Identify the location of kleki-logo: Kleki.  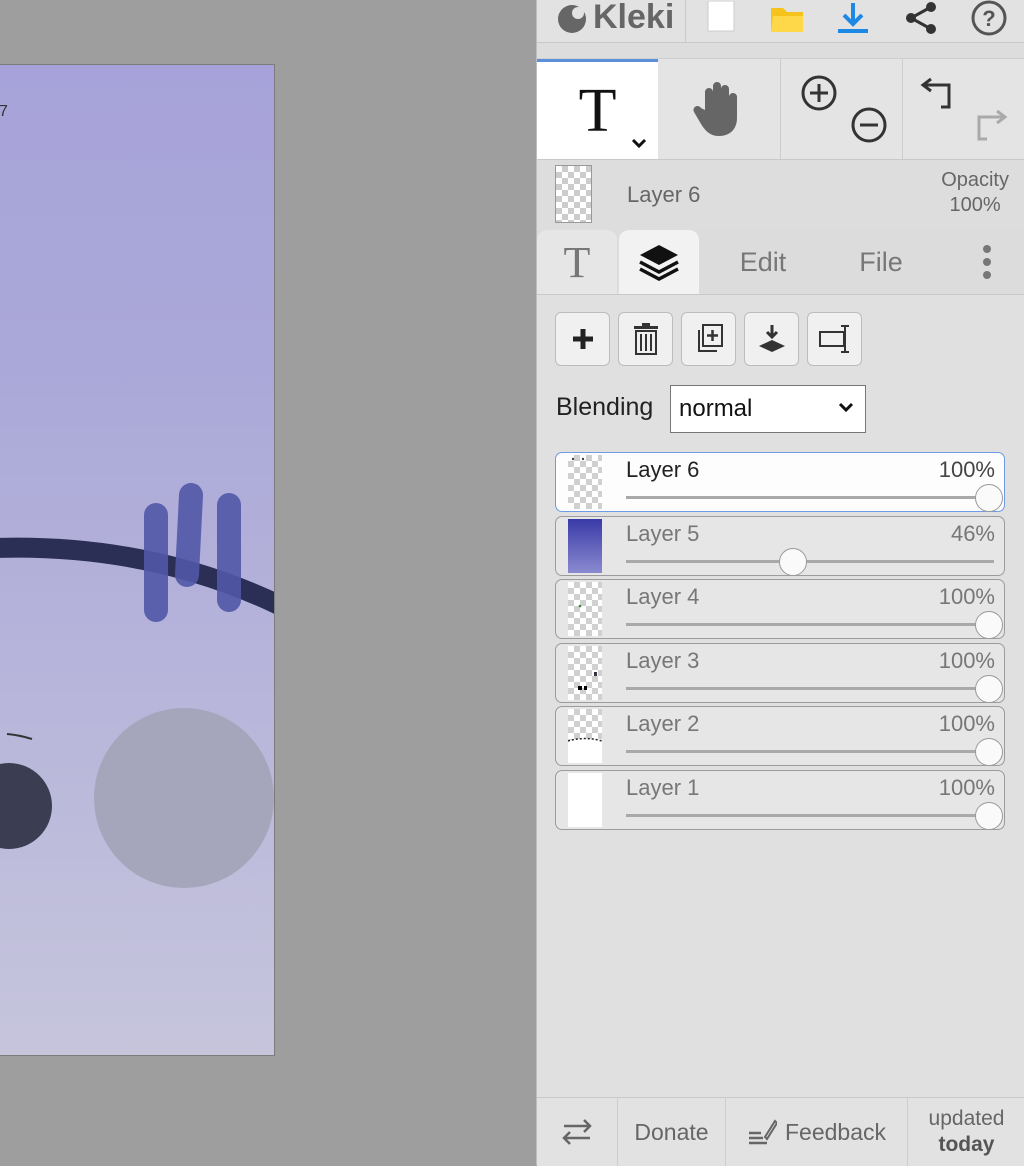
(614, 19).